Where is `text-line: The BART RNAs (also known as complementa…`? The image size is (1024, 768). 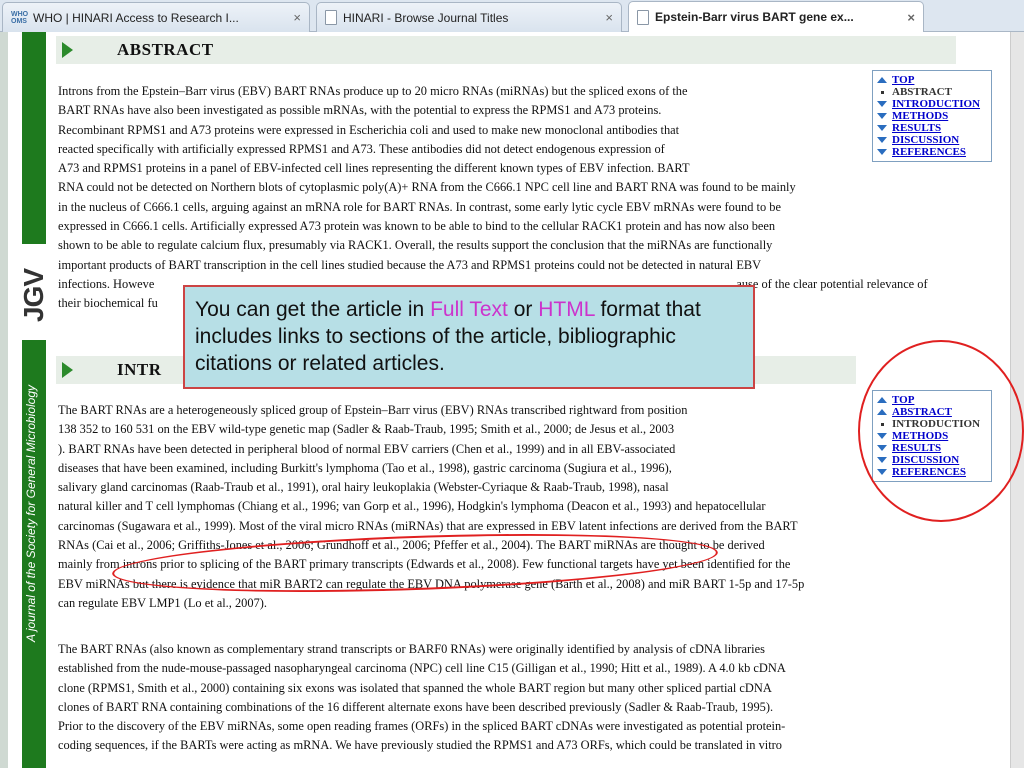
text-line: The BART RNAs (also known as complementa… is located at coordinates (411, 649).